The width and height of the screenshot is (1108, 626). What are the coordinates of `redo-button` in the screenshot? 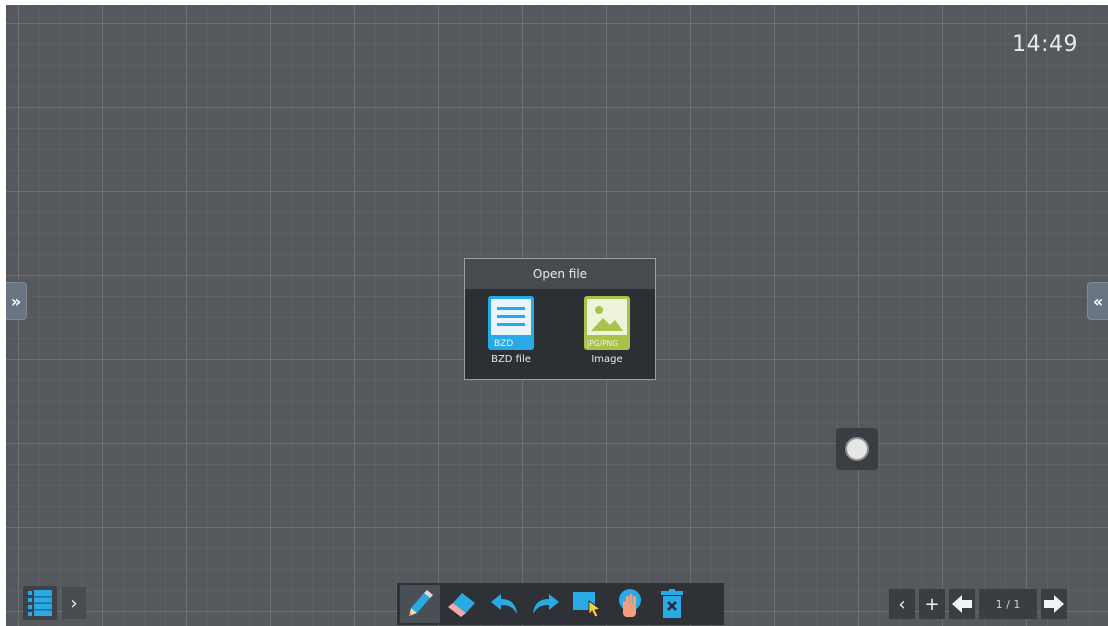 It's located at (546, 604).